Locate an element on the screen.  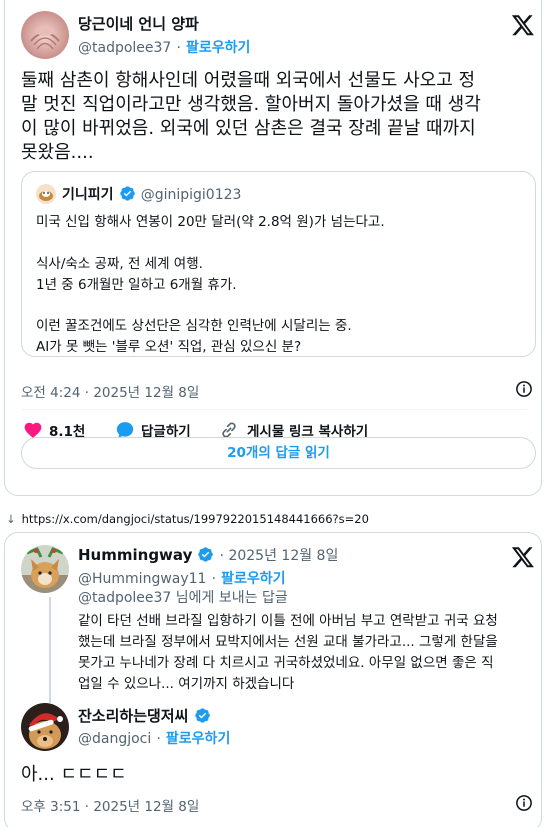
quote-author-row: 기니피기 @ginipigi0123 is located at coordinates (151, 194).